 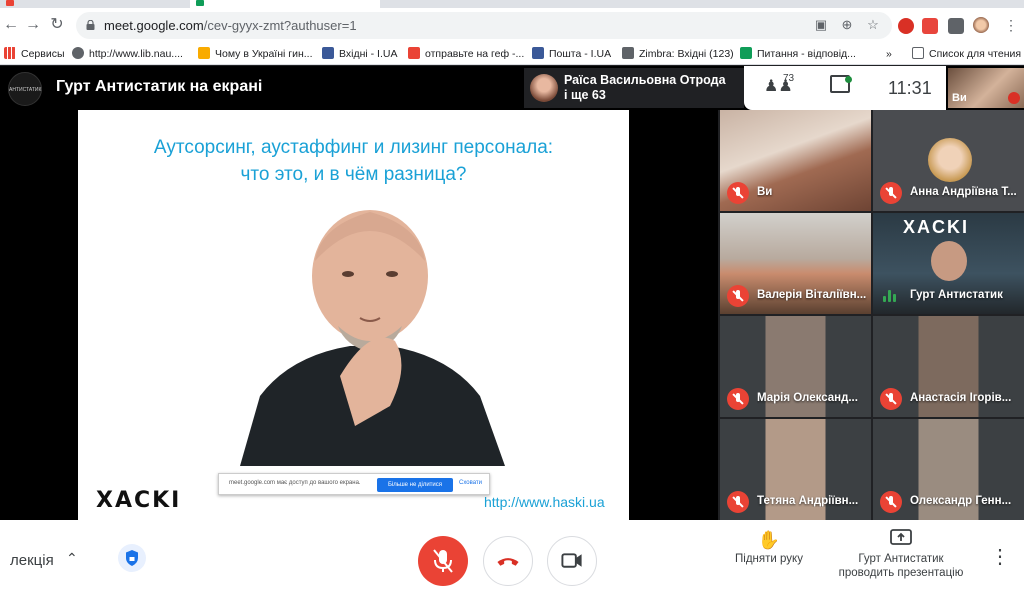 What do you see at coordinates (889, 54) in the screenshot?
I see `bookmarks-overflow: »` at bounding box center [889, 54].